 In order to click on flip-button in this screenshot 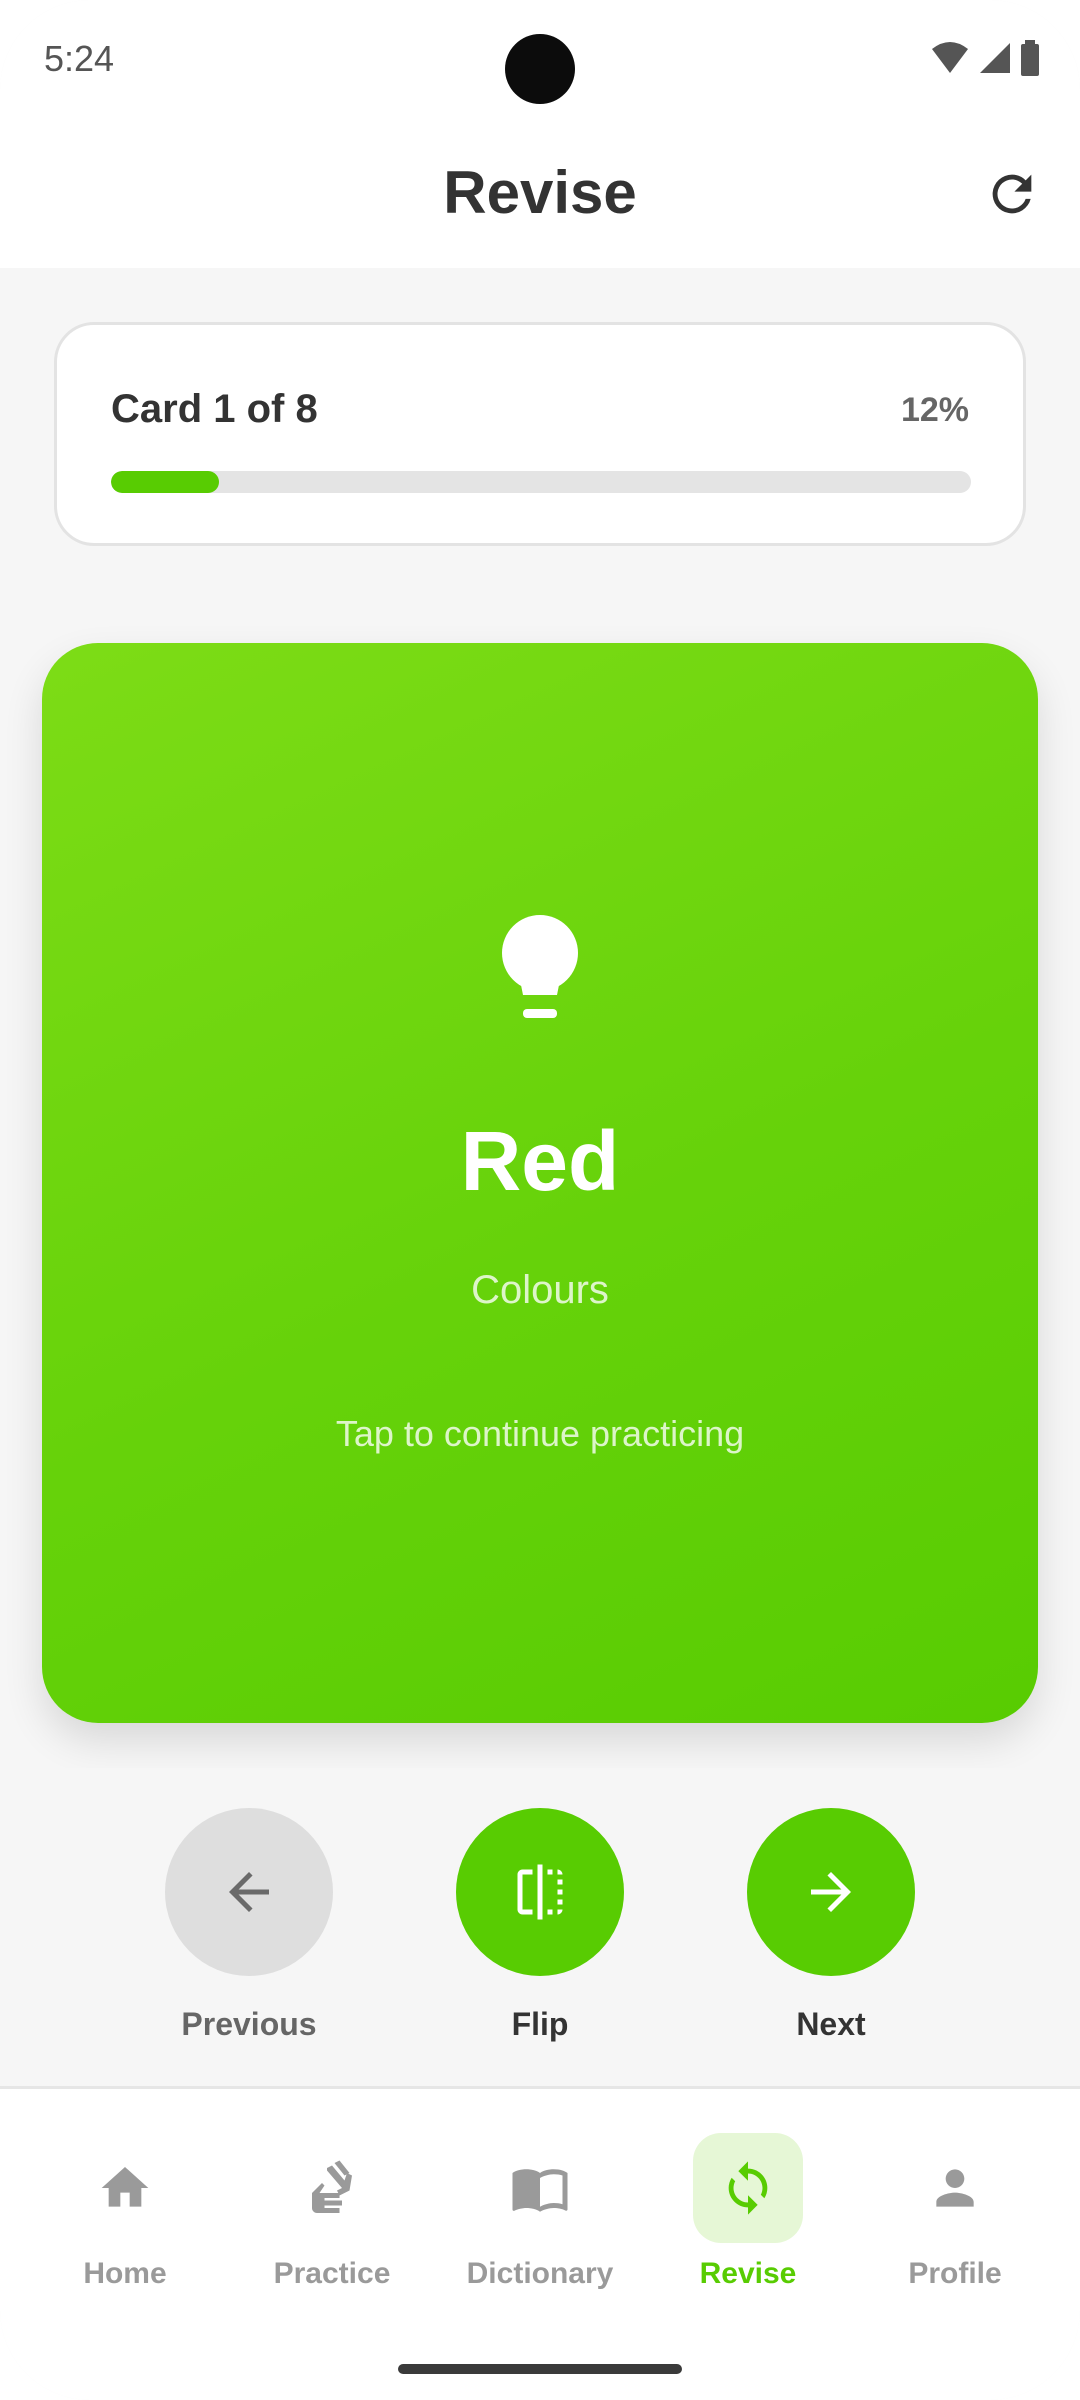, I will do `click(540, 1892)`.